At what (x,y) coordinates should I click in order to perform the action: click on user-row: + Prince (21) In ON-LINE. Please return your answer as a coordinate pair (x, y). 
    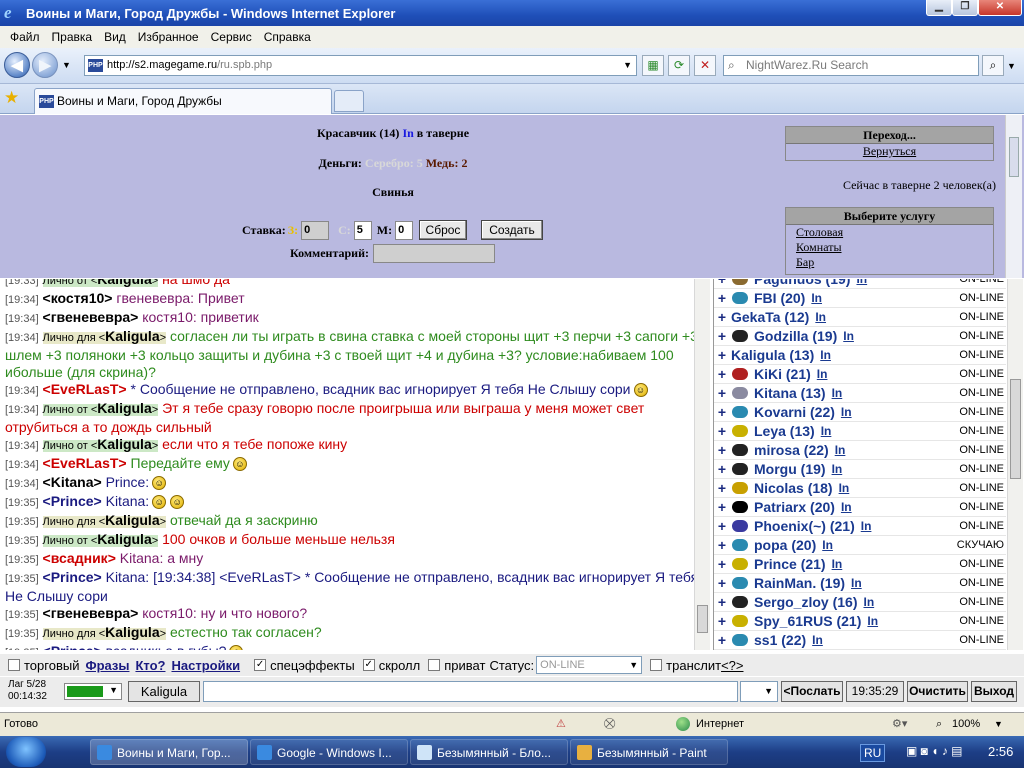
    Looking at the image, I should click on (860, 564).